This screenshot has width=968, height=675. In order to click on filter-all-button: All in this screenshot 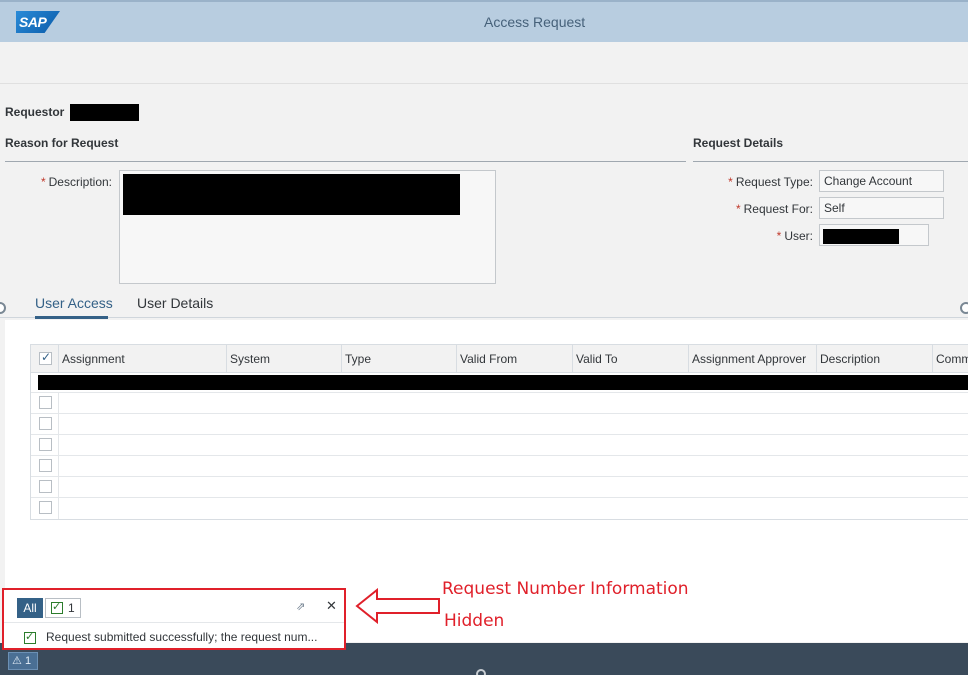, I will do `click(30, 608)`.